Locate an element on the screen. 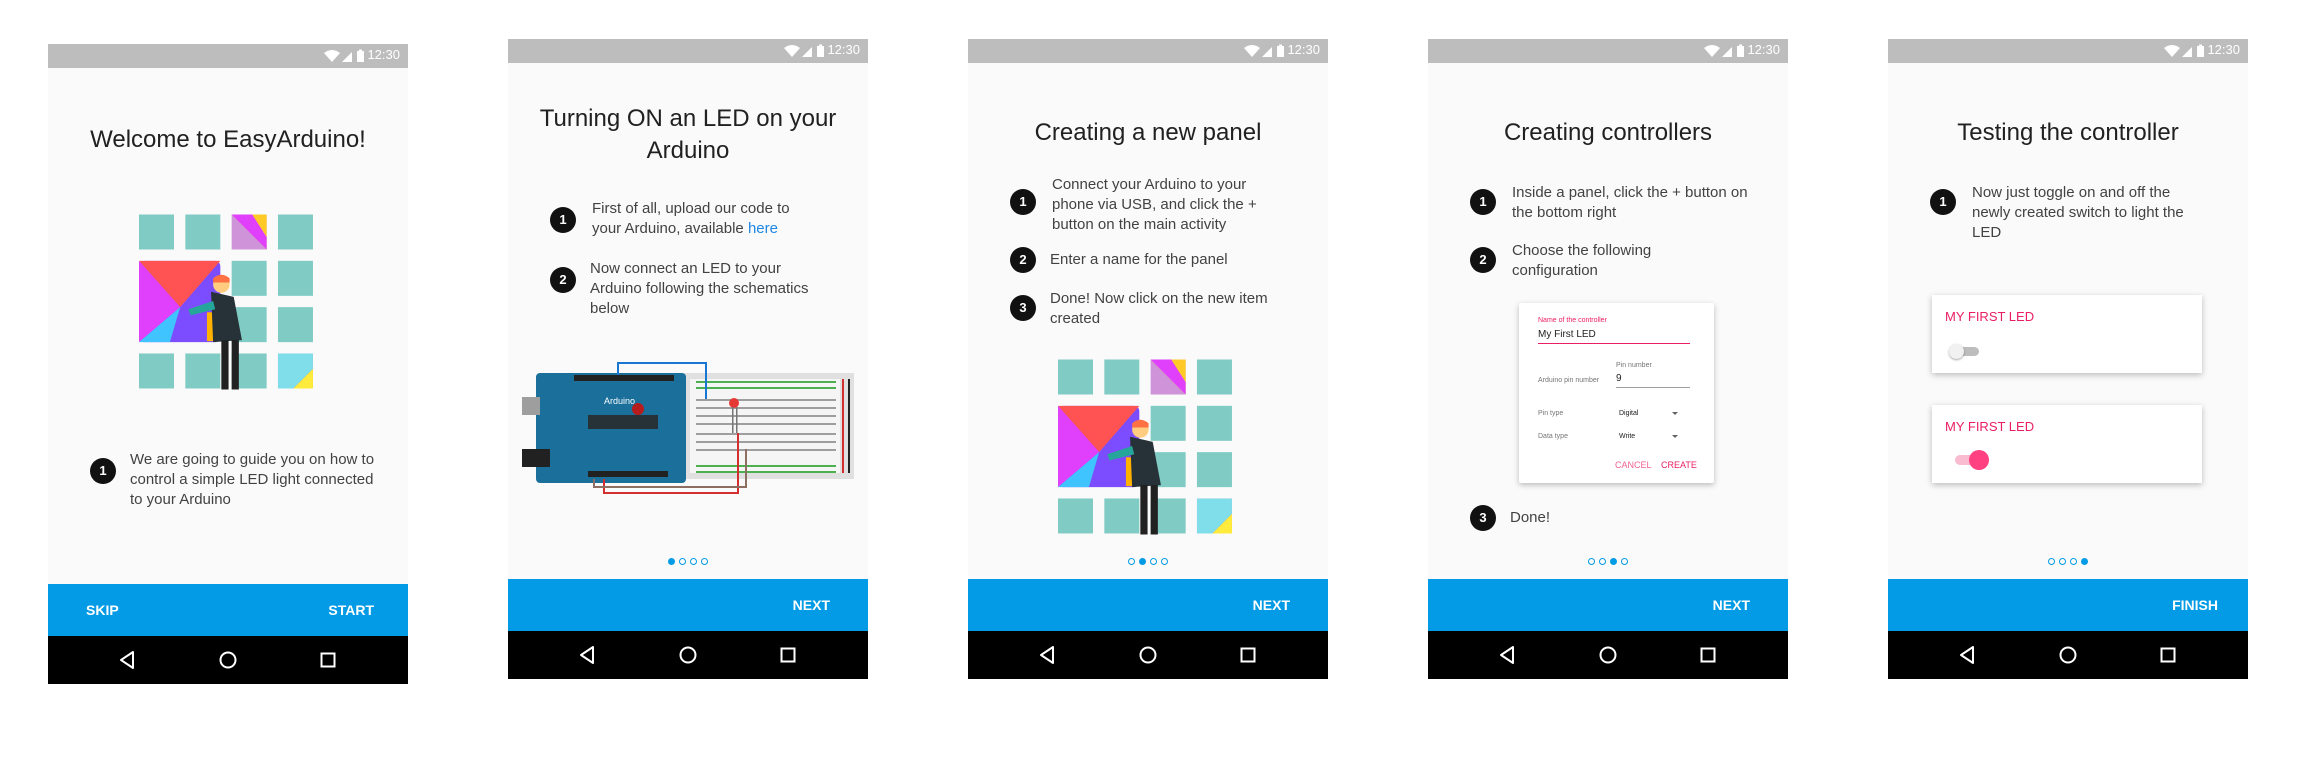  data-type-label: Data type is located at coordinates (1553, 436).